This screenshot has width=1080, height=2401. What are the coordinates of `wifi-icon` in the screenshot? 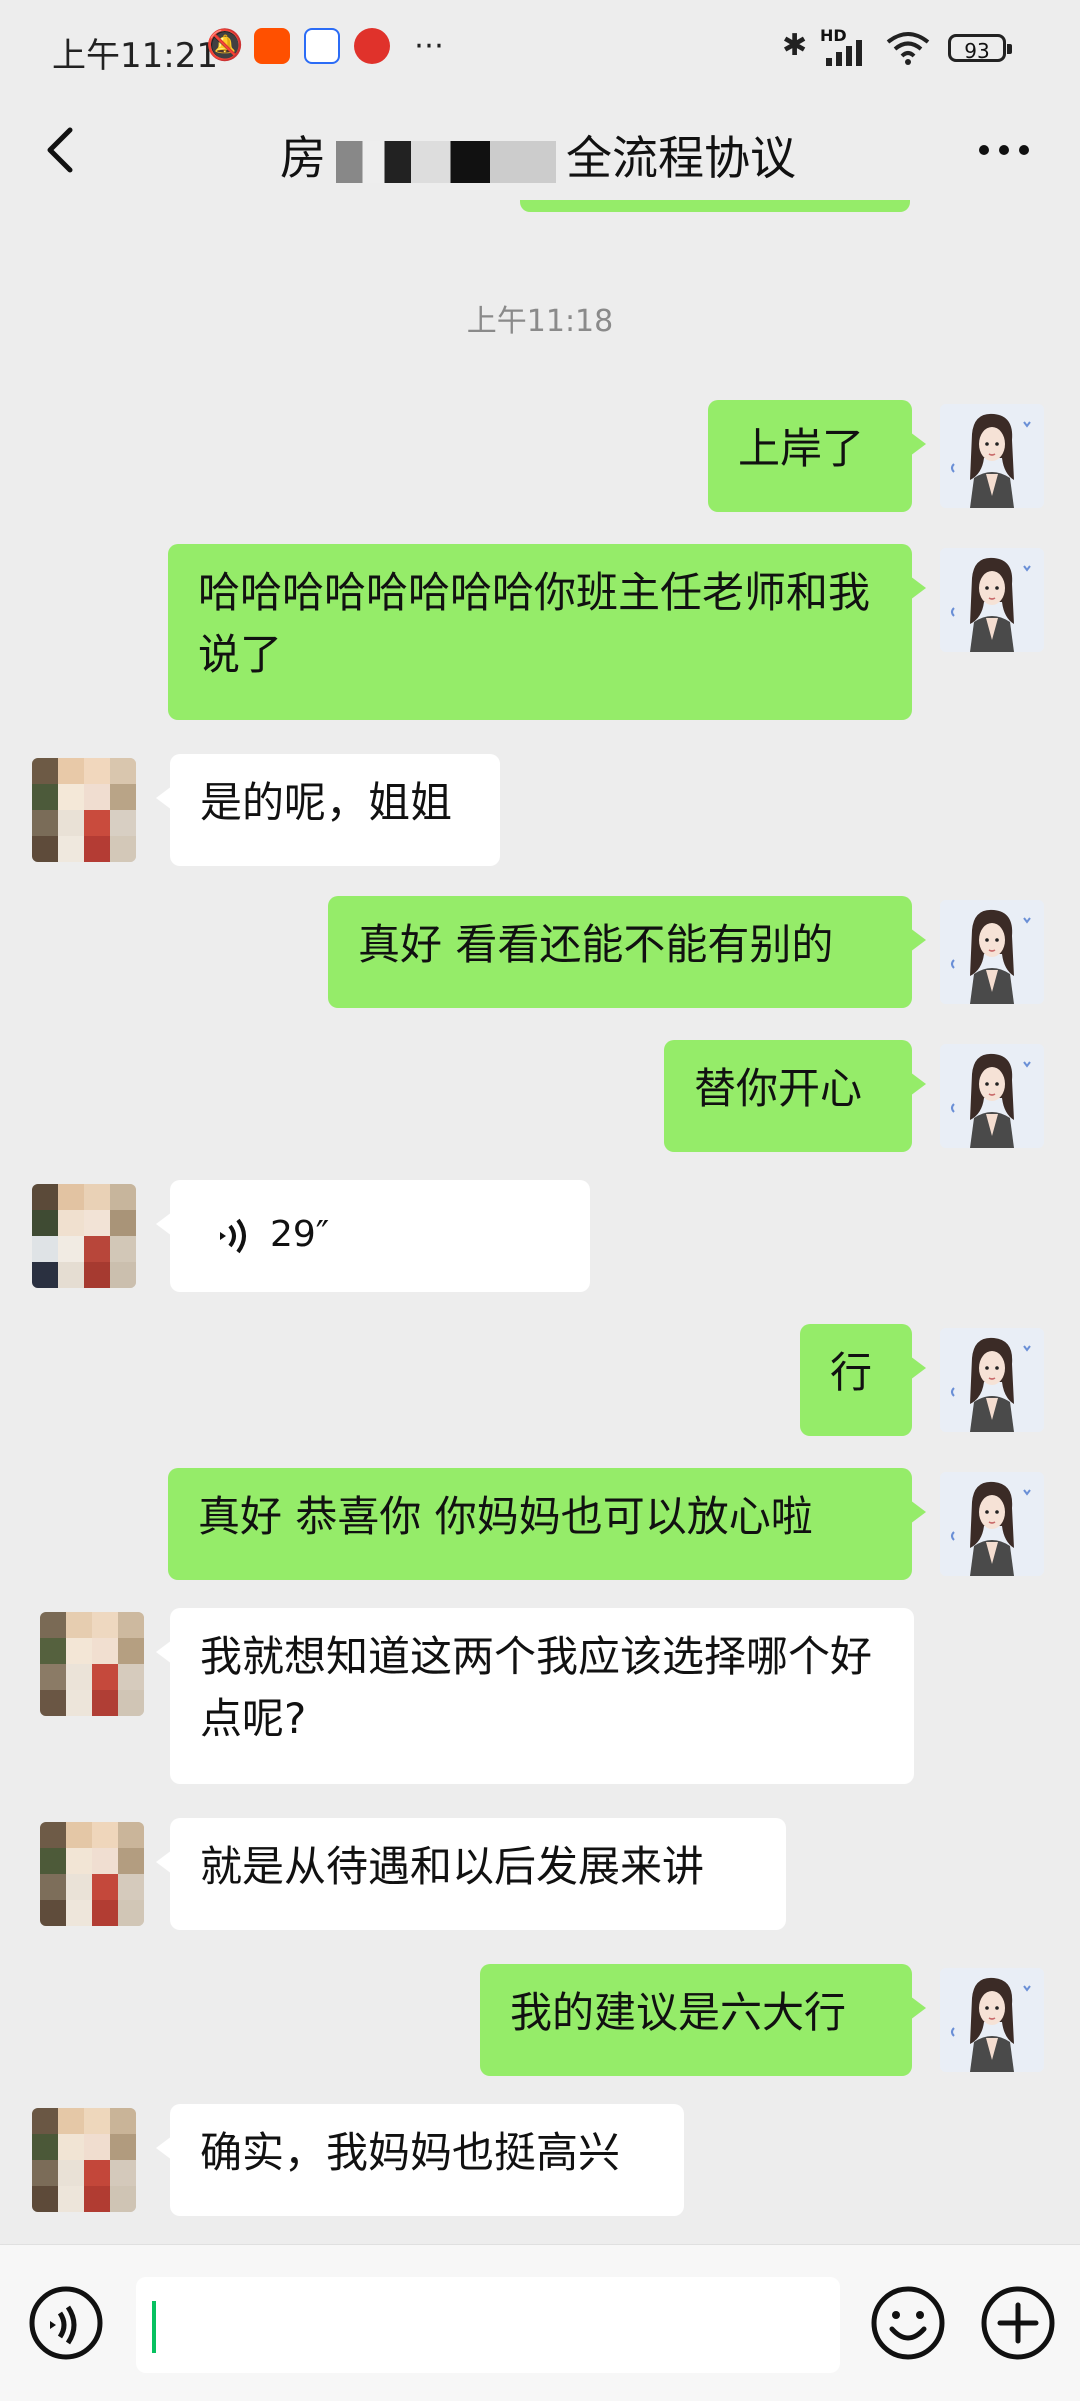 It's located at (908, 48).